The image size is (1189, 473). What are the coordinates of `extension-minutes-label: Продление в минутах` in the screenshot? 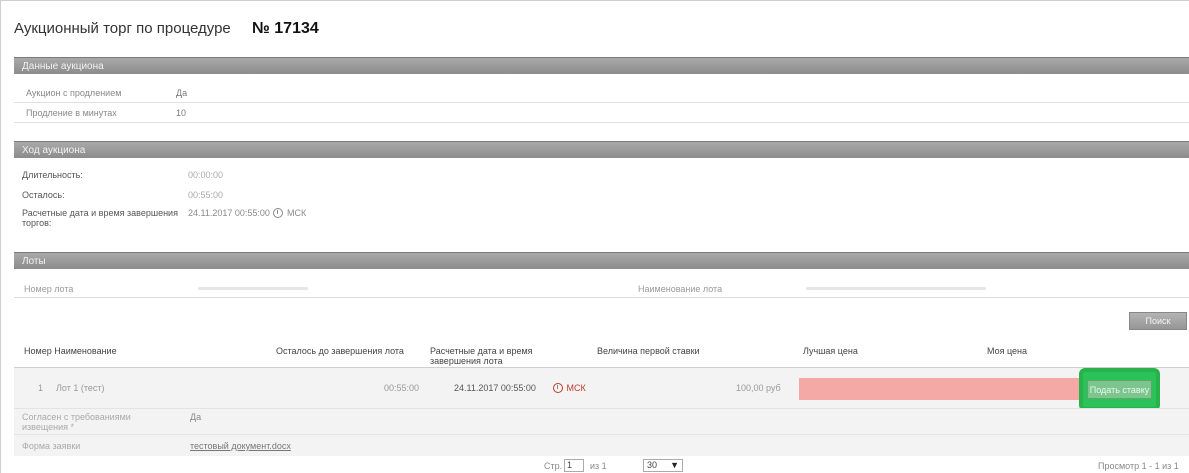 It's located at (71, 113).